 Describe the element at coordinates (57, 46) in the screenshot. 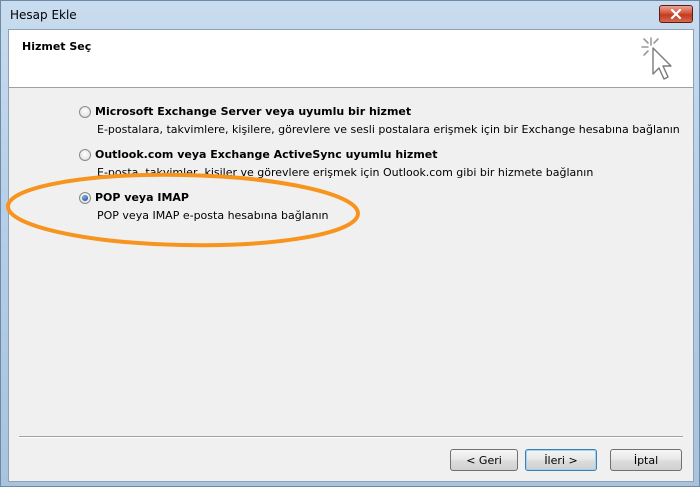

I see `page-title: Hizmet Seç` at that location.